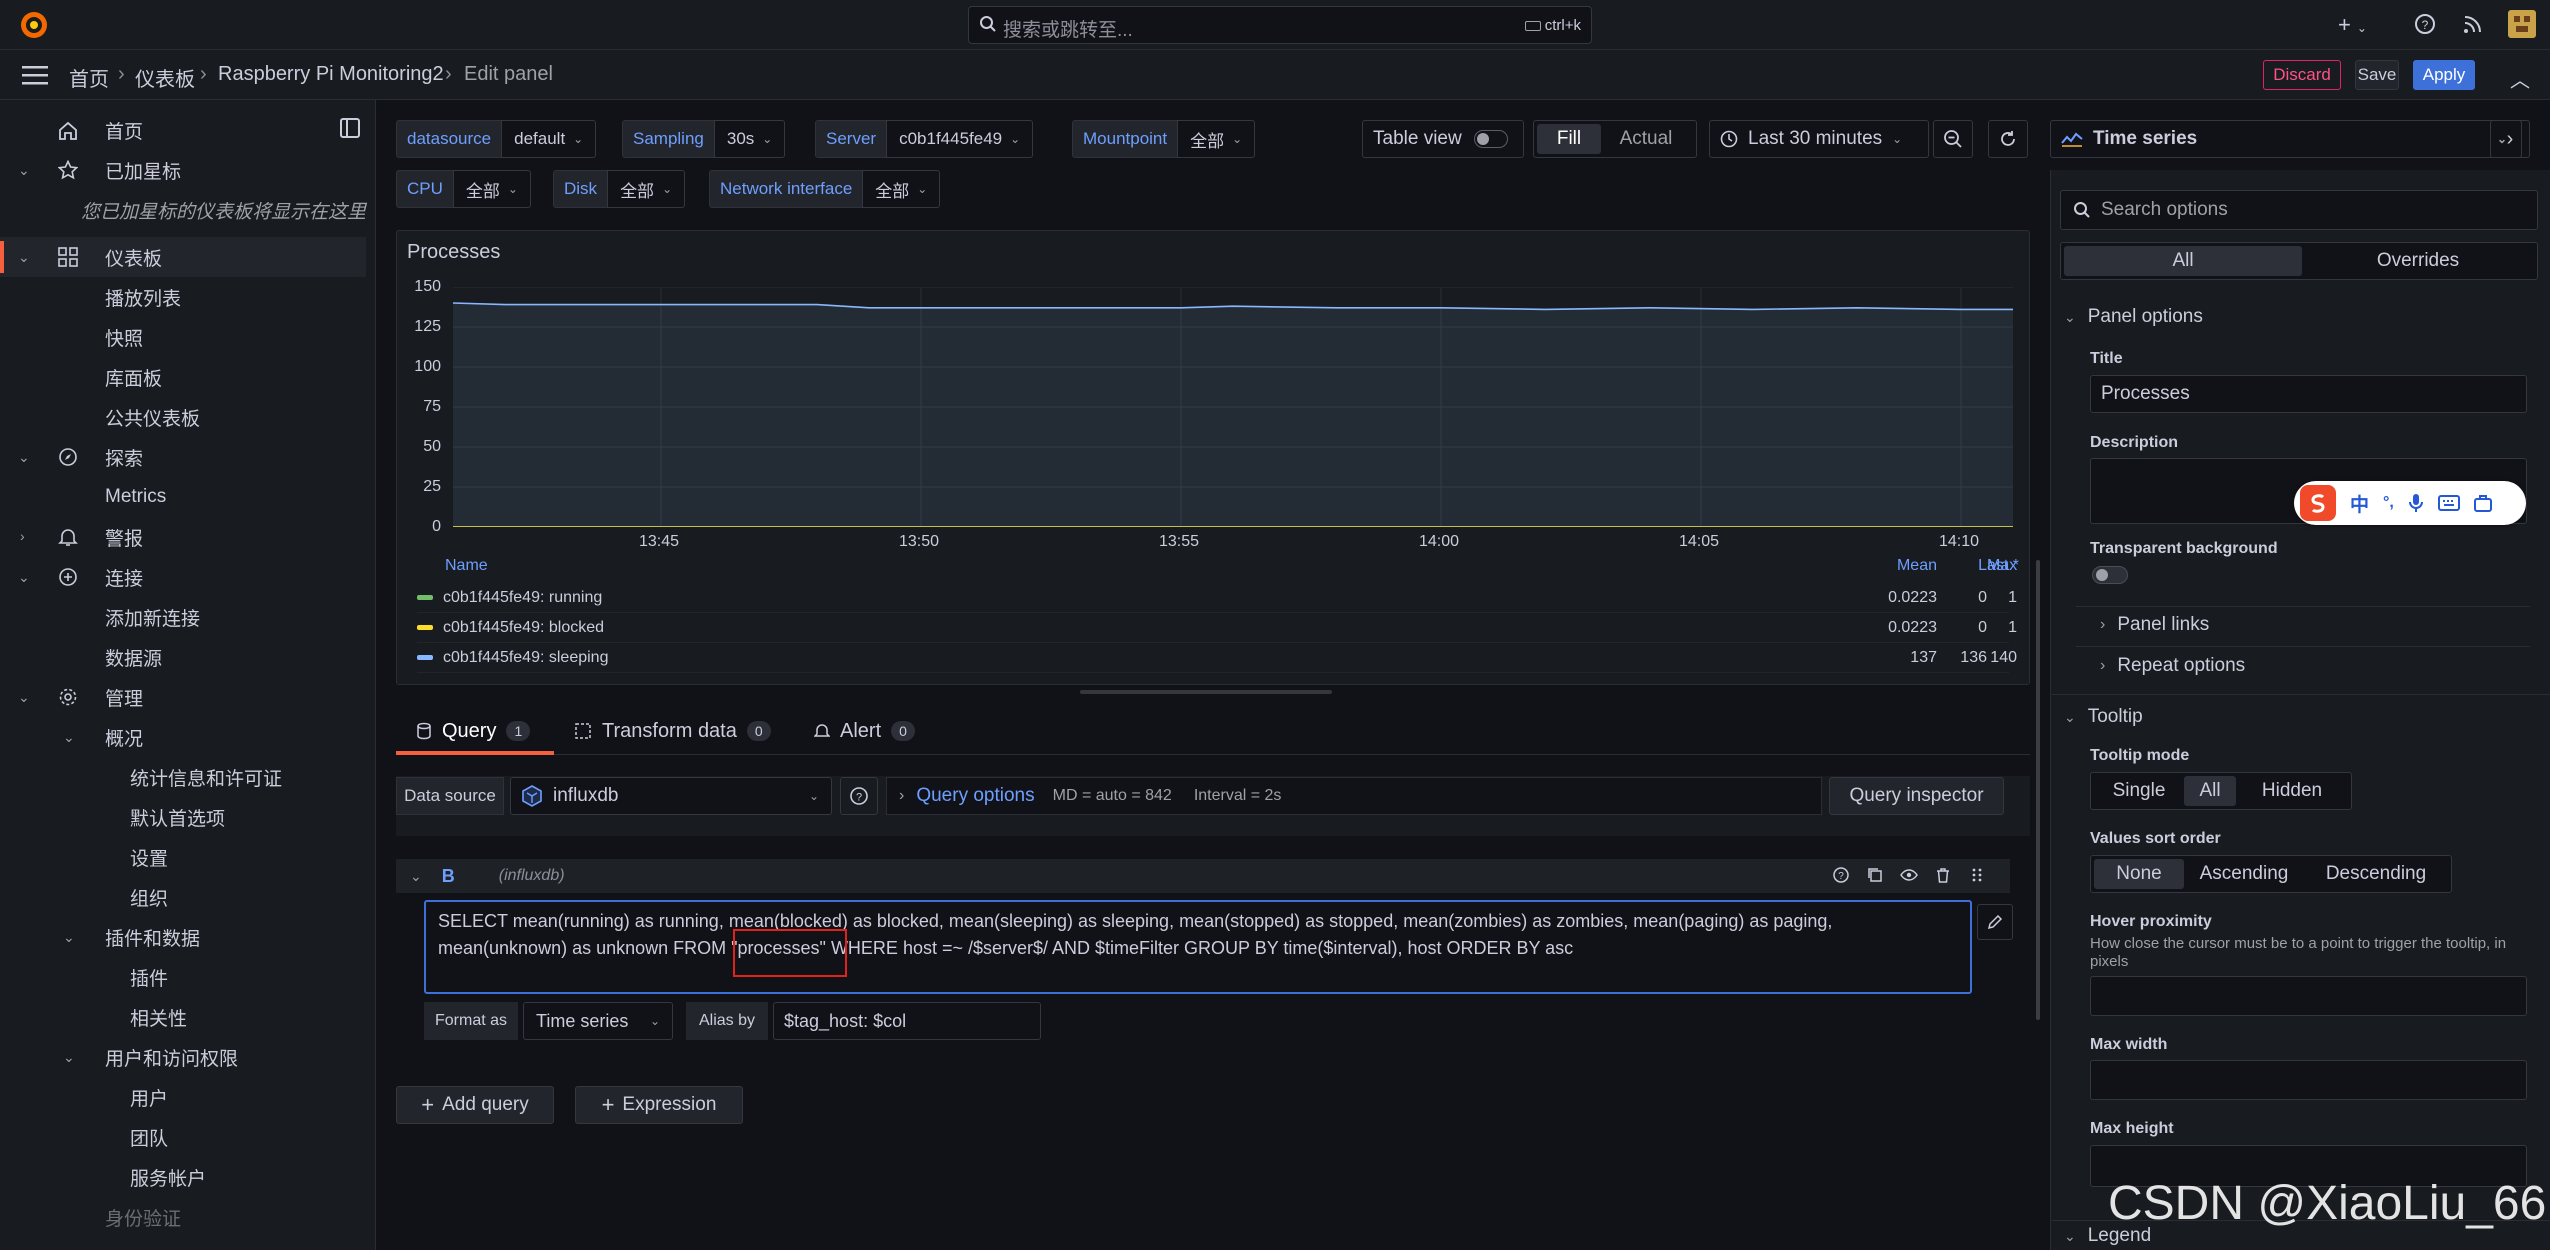 This screenshot has width=2550, height=1250. I want to click on time-range-picker: Last 30 minutes ⌄, so click(1819, 139).